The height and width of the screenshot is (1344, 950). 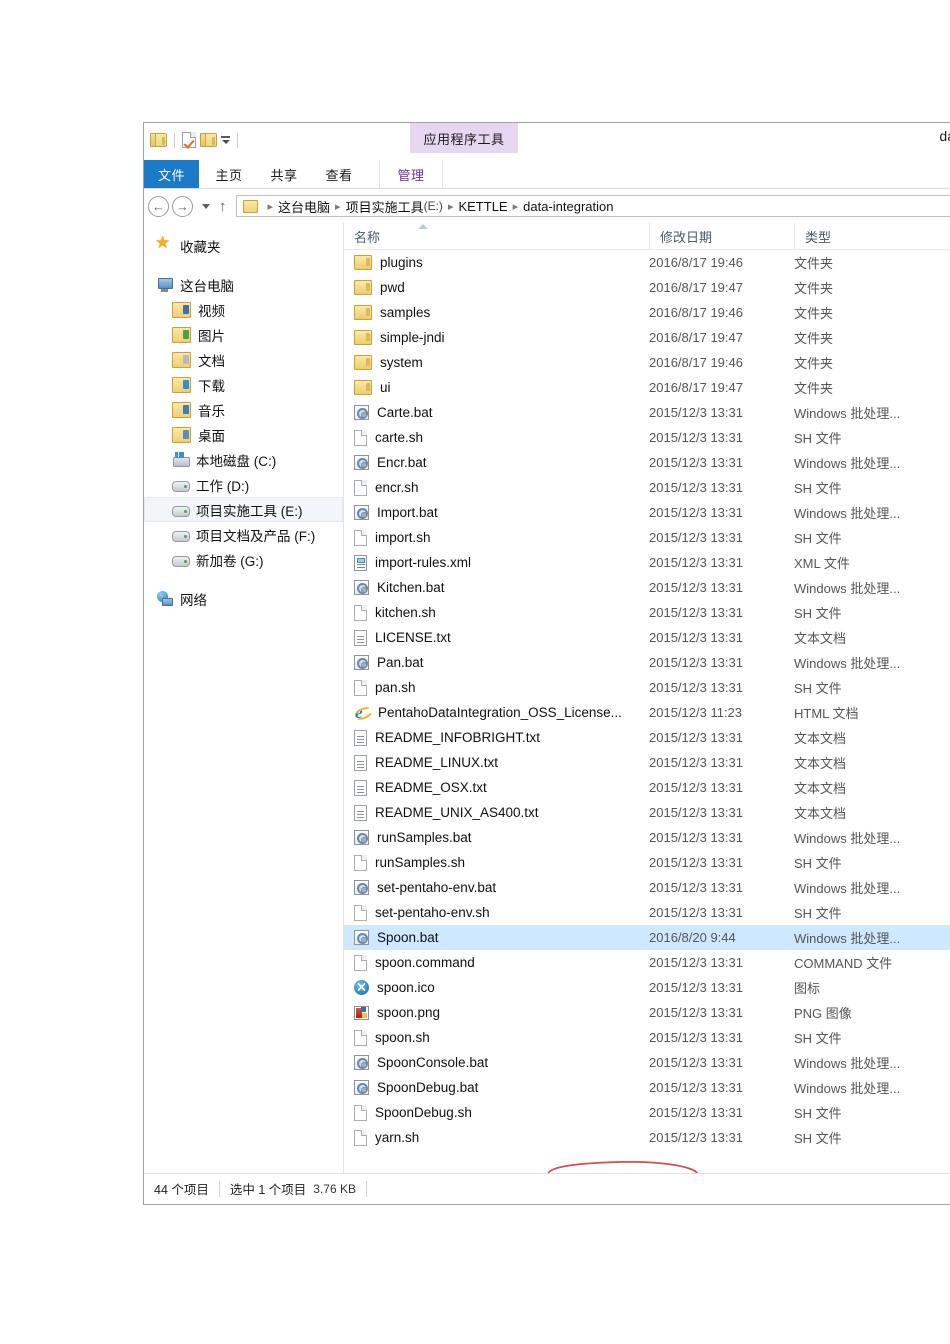 What do you see at coordinates (496, 412) in the screenshot?
I see `file-name-cell: Carte.bat` at bounding box center [496, 412].